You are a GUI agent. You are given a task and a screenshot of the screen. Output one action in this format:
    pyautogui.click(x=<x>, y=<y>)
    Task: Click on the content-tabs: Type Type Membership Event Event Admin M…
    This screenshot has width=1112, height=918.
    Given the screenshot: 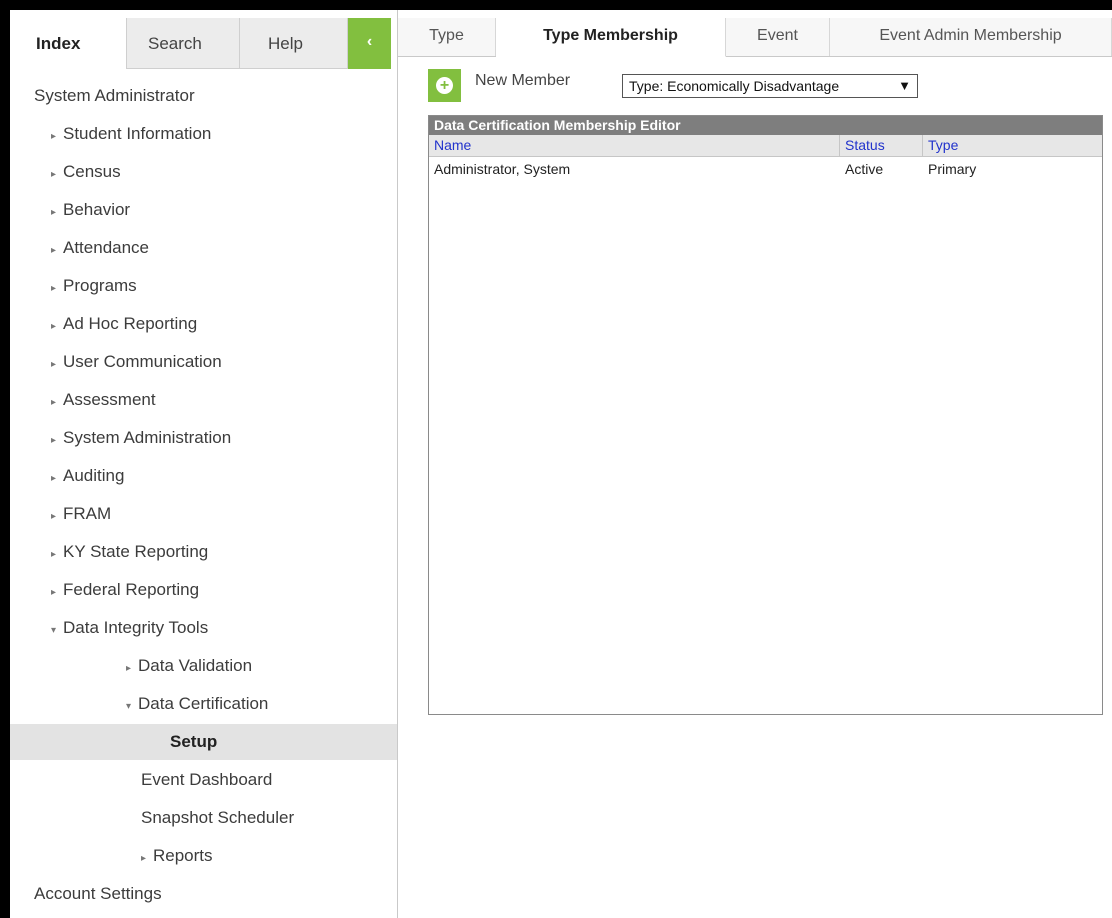 What is the action you would take?
    pyautogui.click(x=755, y=37)
    